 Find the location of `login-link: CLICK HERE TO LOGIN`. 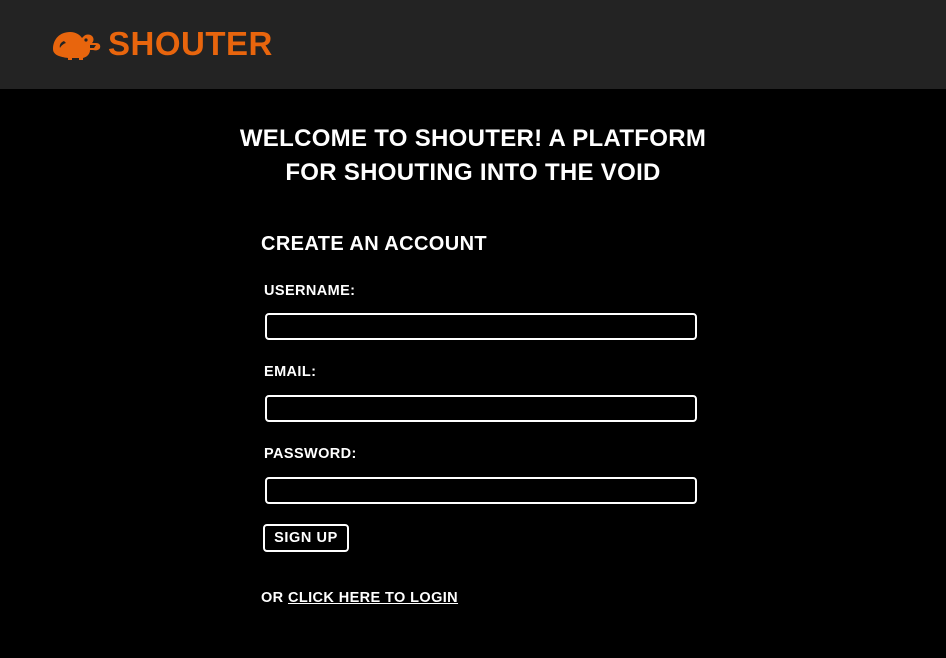

login-link: CLICK HERE TO LOGIN is located at coordinates (373, 598).